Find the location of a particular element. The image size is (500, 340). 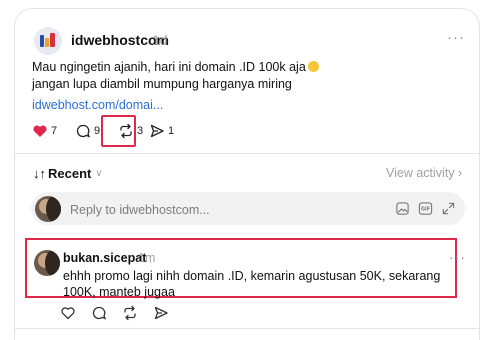

post-time: 1d is located at coordinates (160, 40).